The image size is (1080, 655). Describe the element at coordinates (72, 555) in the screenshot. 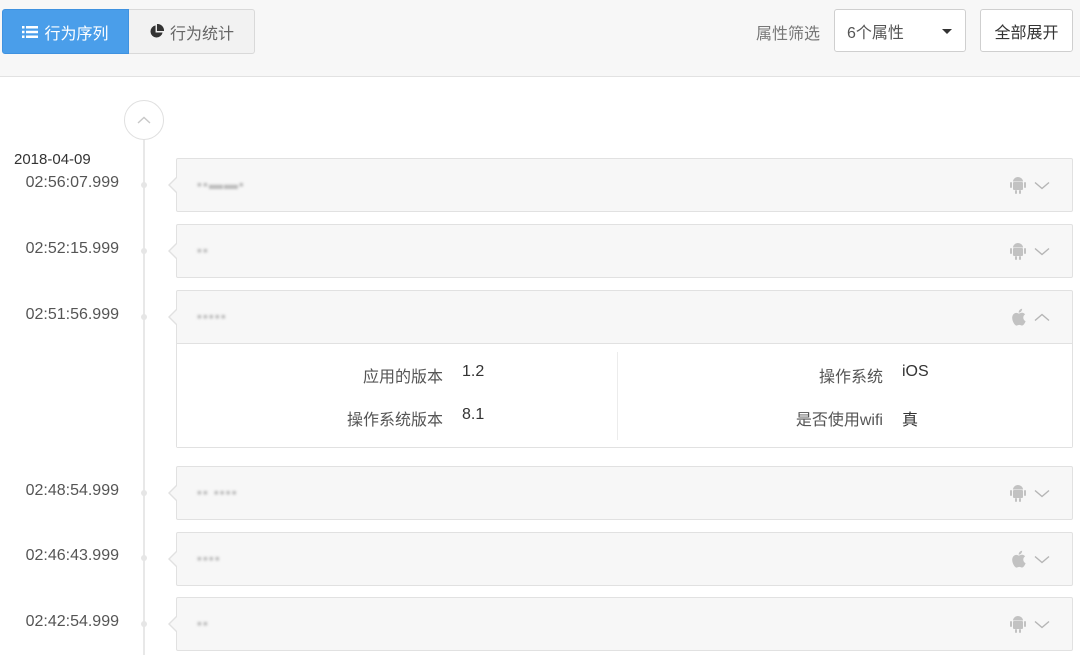

I see `event-time: 02:46:43.999` at that location.